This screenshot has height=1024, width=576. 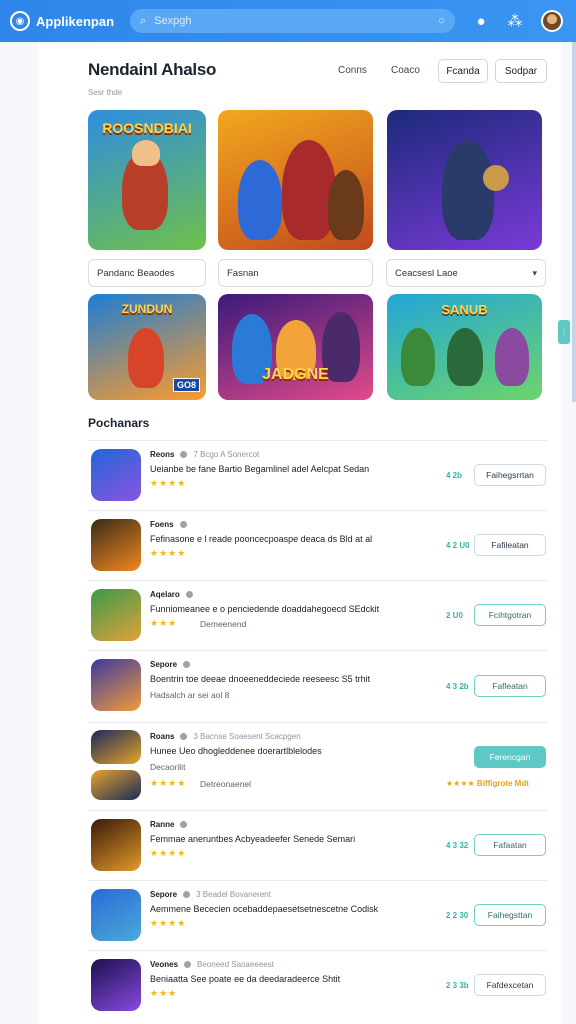 What do you see at coordinates (119, 423) in the screenshot?
I see `section-title: Pochanars` at bounding box center [119, 423].